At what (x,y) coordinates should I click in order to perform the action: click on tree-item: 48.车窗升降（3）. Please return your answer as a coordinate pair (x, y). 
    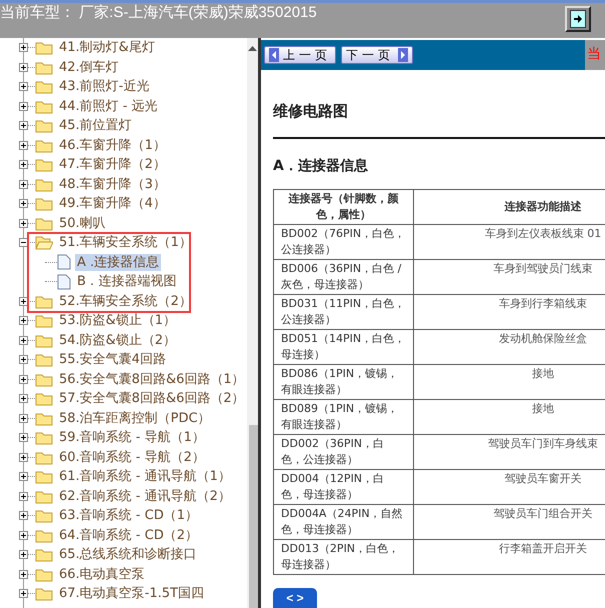
    Looking at the image, I should click on (112, 184).